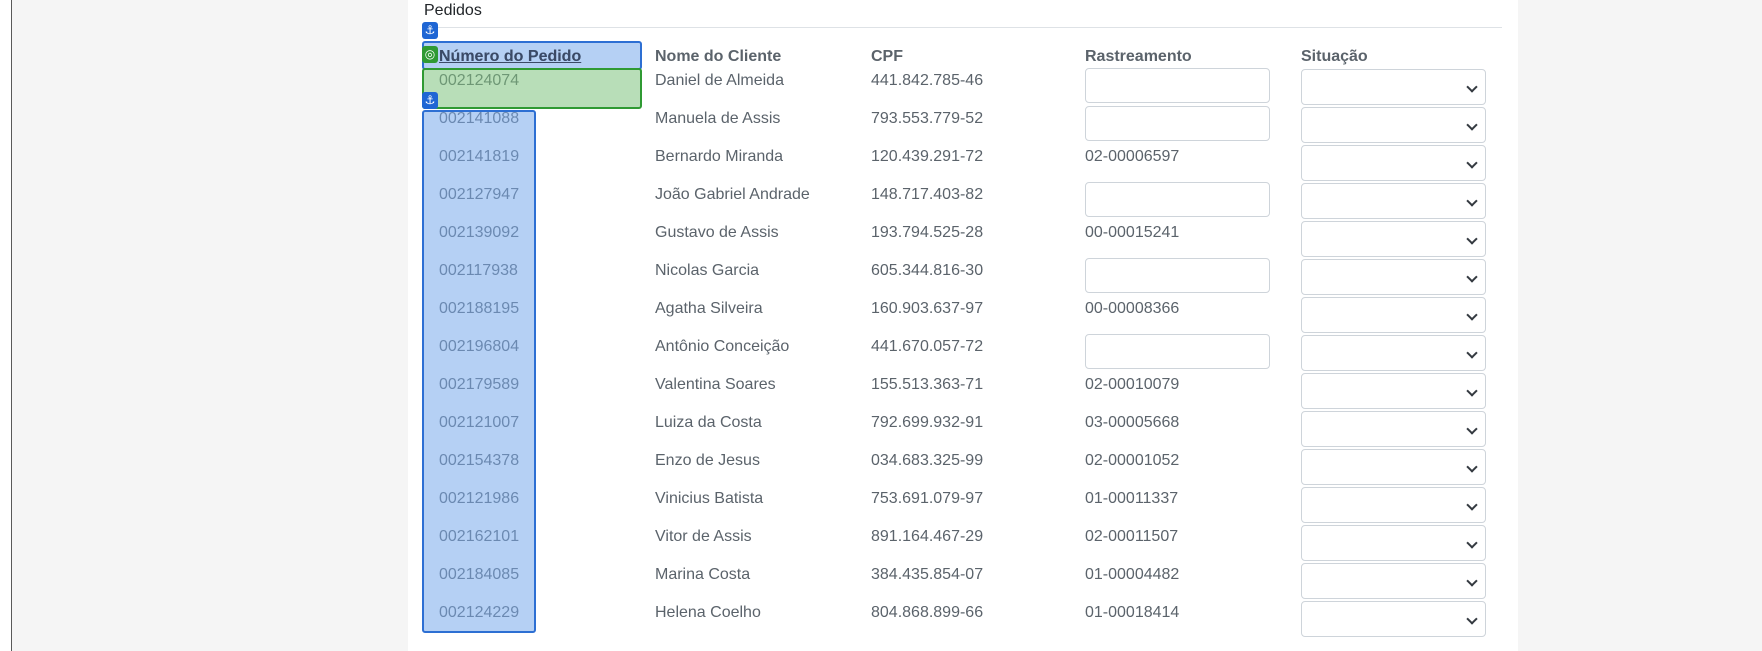 This screenshot has height=651, width=1762. I want to click on tracking-code-cell: 03-00005668, so click(1132, 422).